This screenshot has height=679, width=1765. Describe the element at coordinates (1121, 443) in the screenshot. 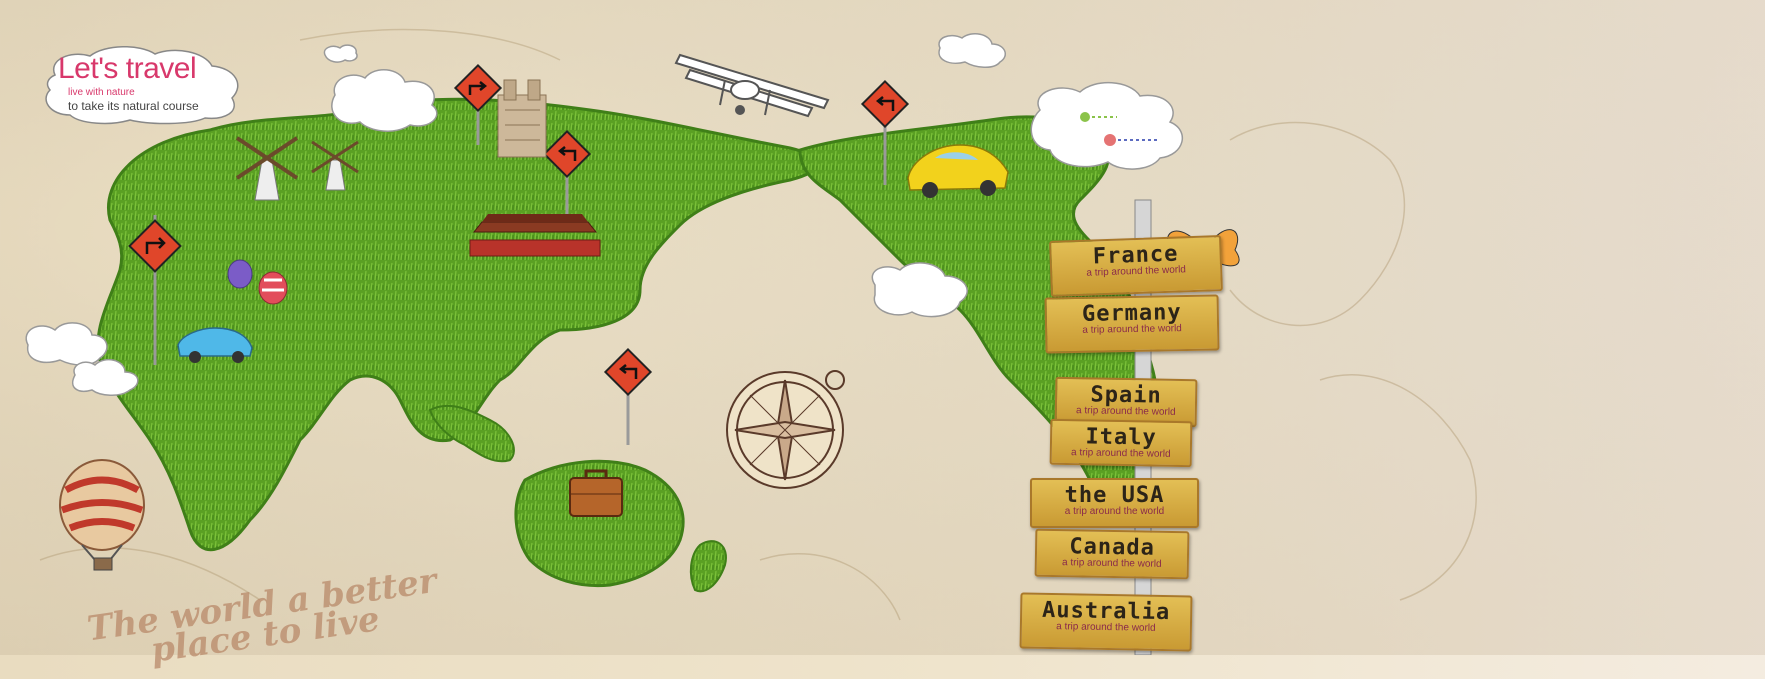

I see `sign-italy: Italy a trip around the world` at that location.